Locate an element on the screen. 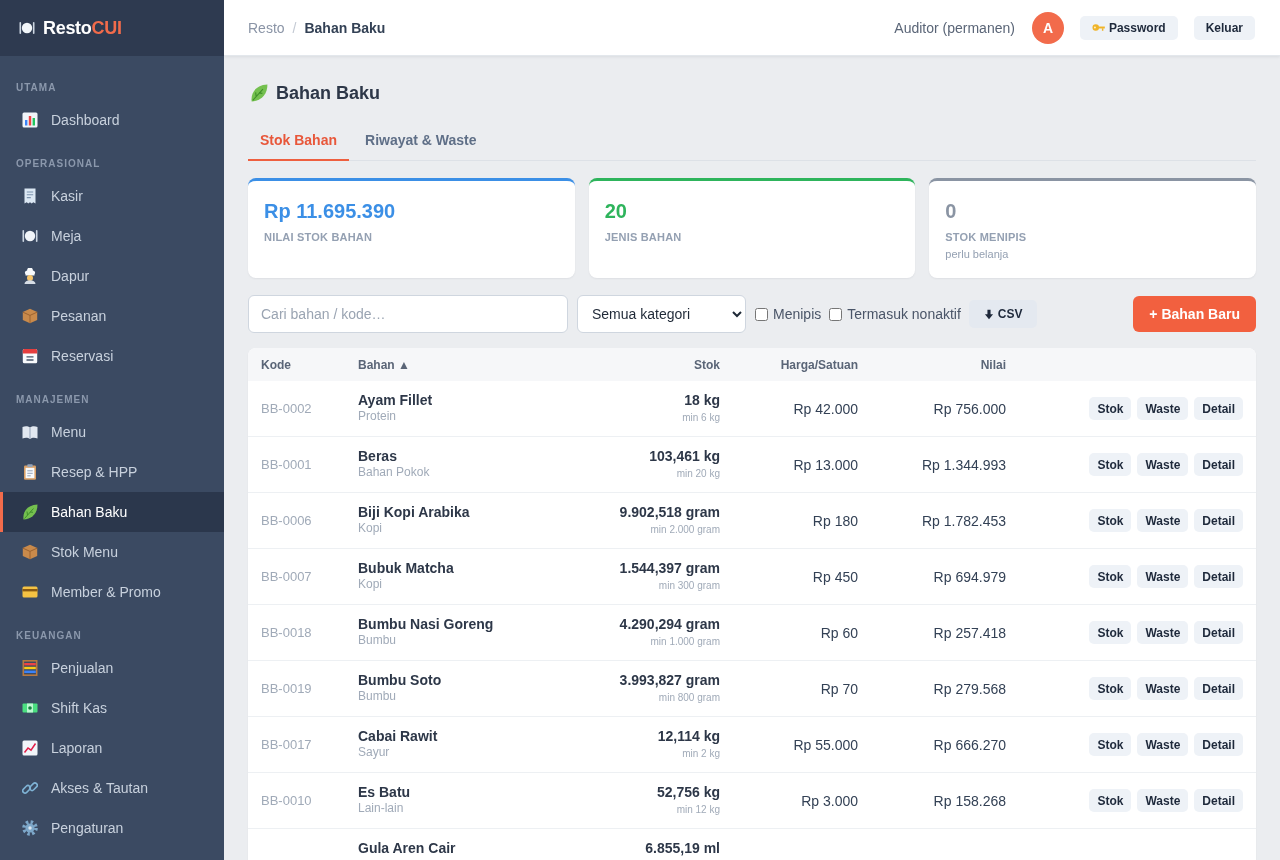 The width and height of the screenshot is (1280, 860). logout-button: Keluar is located at coordinates (1224, 27).